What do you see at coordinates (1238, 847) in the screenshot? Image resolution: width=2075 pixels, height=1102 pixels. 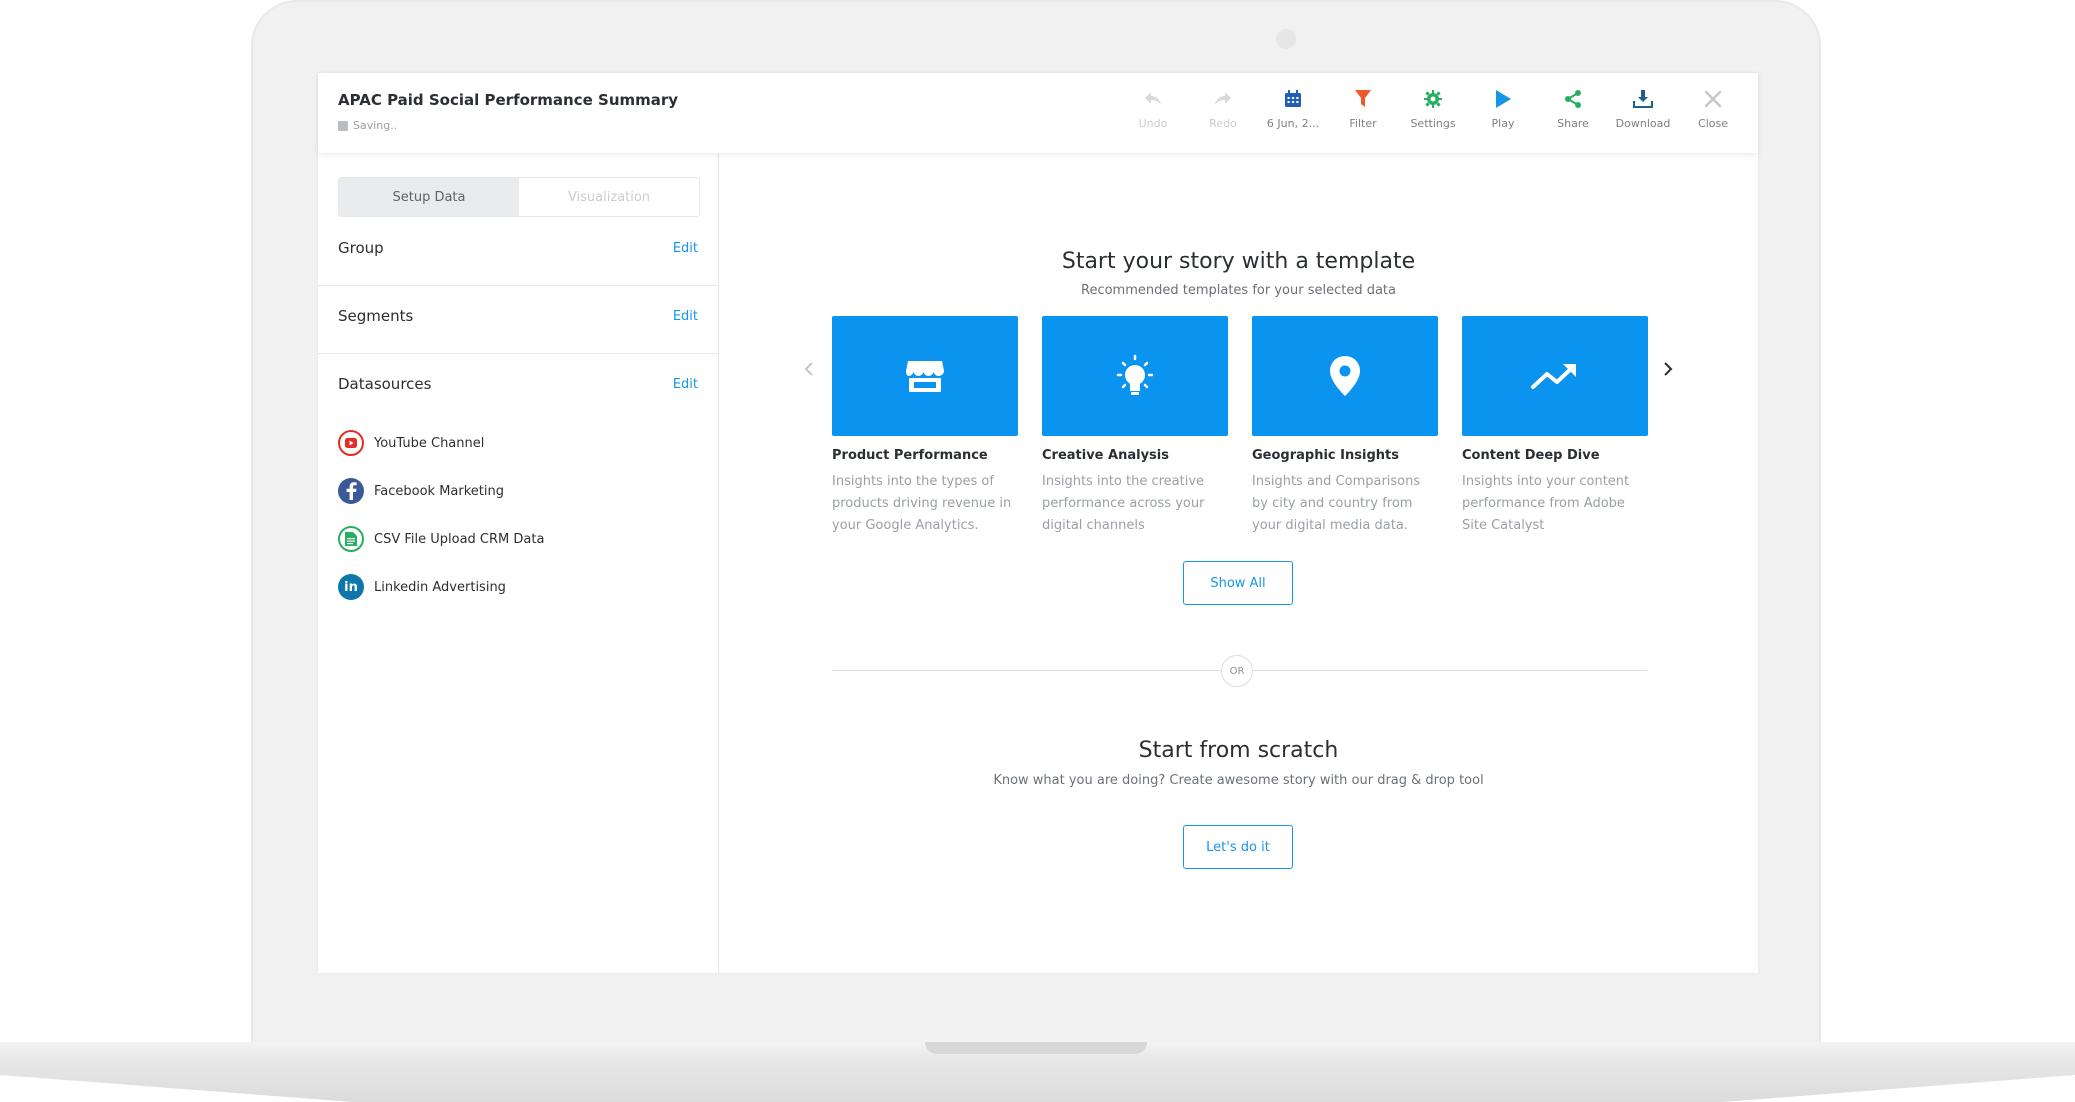 I see `lets-do-it-button: Let's do it` at bounding box center [1238, 847].